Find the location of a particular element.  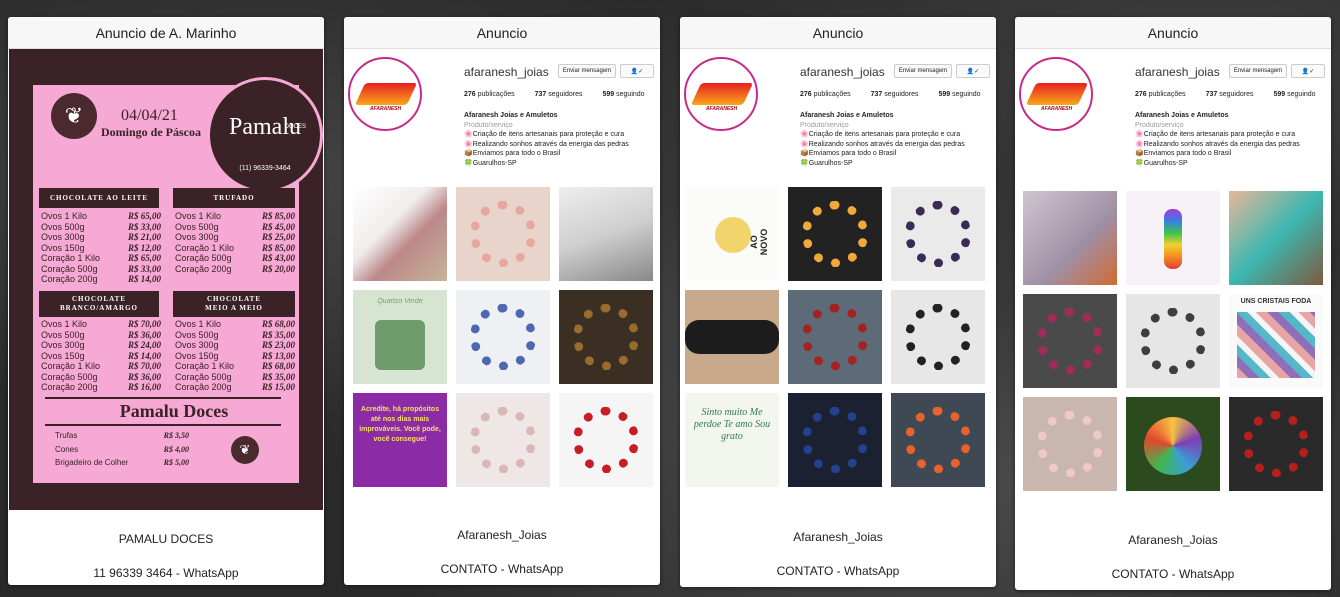

list-item: Coração 500g R$ 35,00 is located at coordinates (235, 376).